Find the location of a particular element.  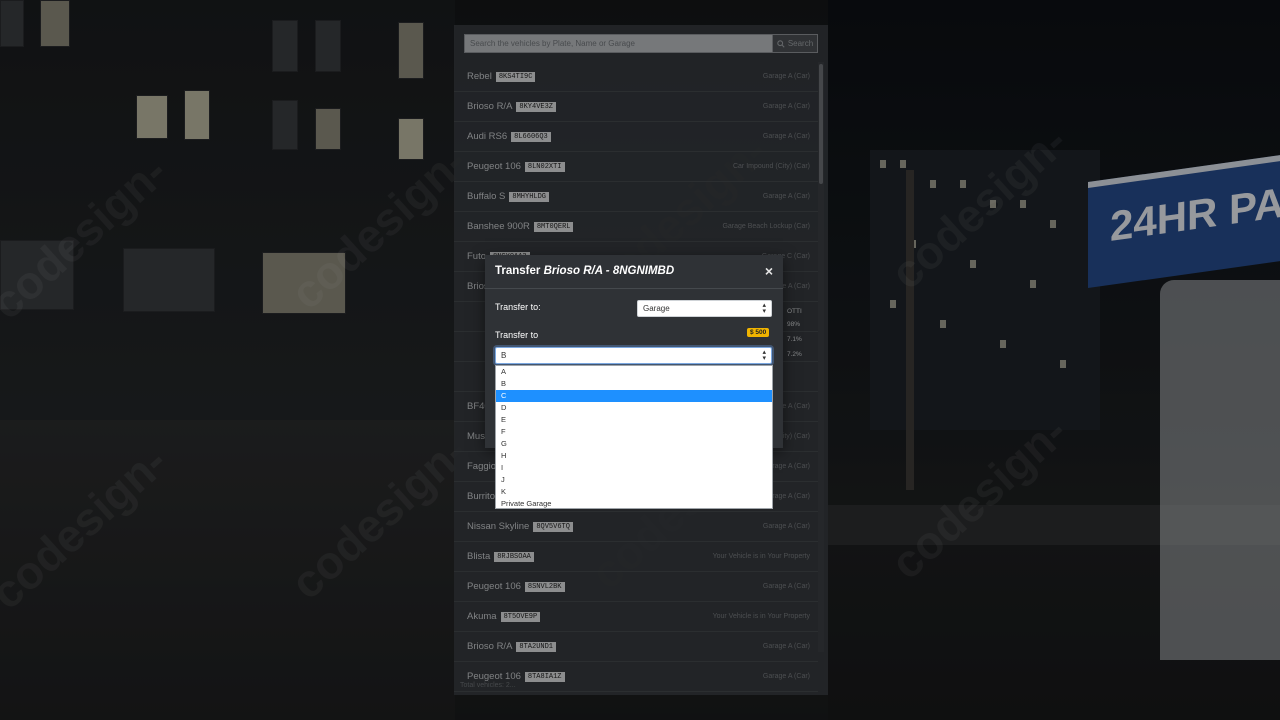

modal-title: Transfer Brioso R/A - 8NGNIMBD is located at coordinates (584, 271).